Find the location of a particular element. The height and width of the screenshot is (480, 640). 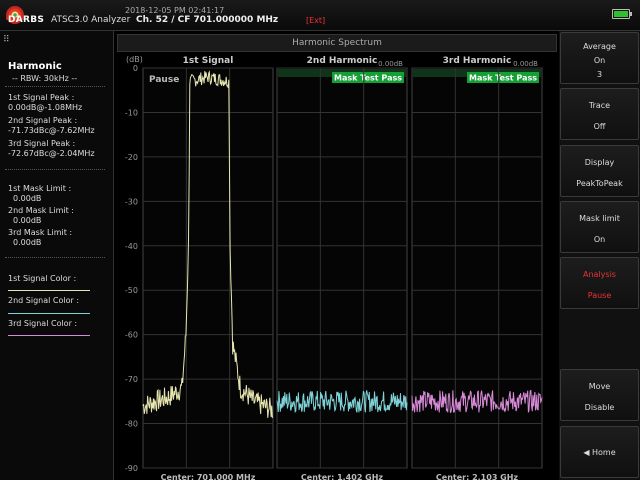

y-tick-label: -60 is located at coordinates (131, 335).